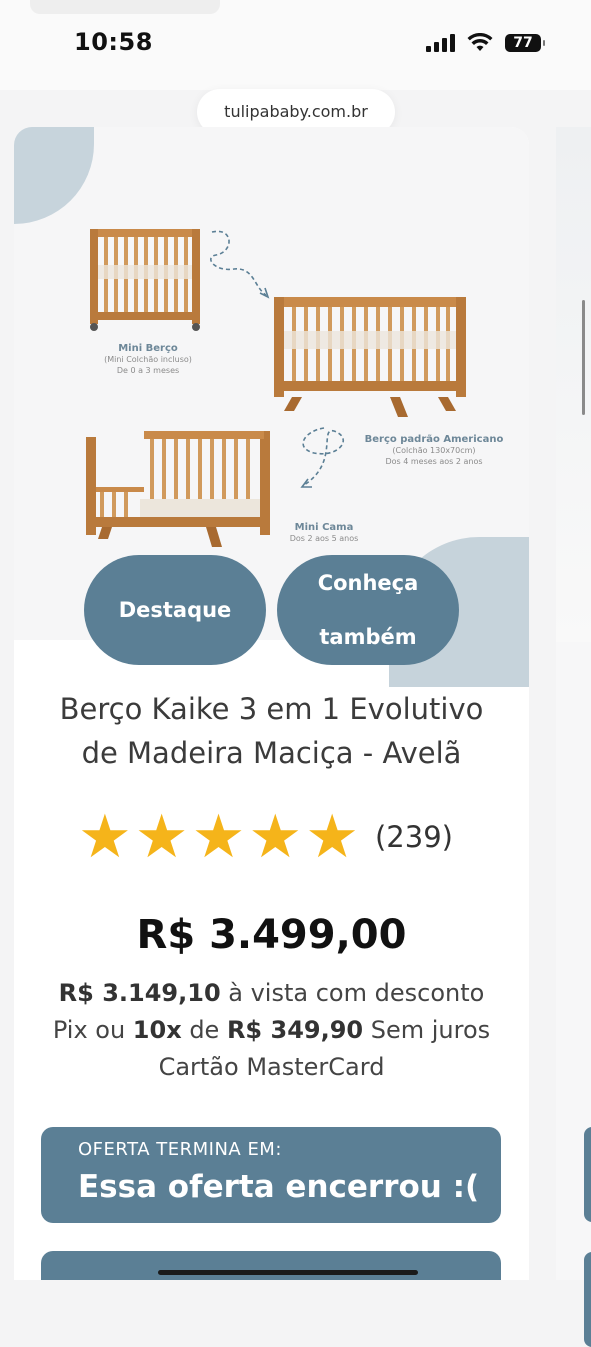 This screenshot has height=1347, width=591. What do you see at coordinates (573, 737) in the screenshot?
I see `next-product-card-peek` at bounding box center [573, 737].